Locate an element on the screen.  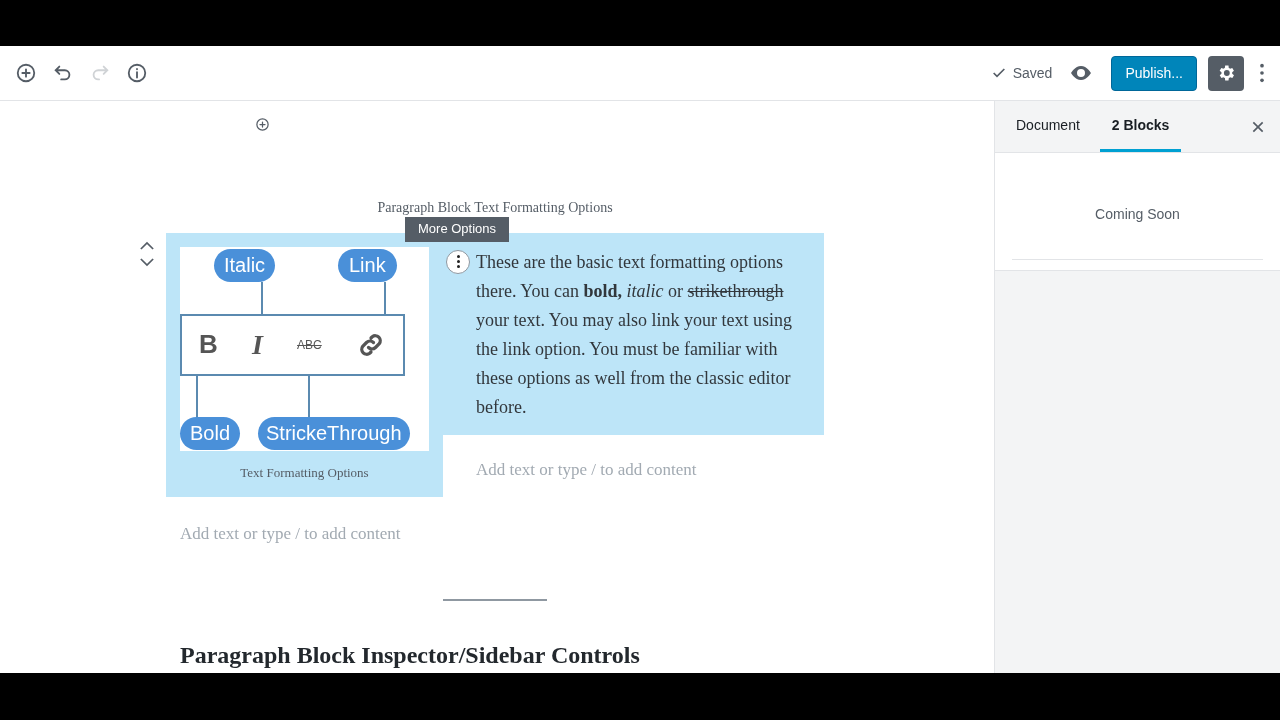
info-icon is located at coordinates (137, 73).